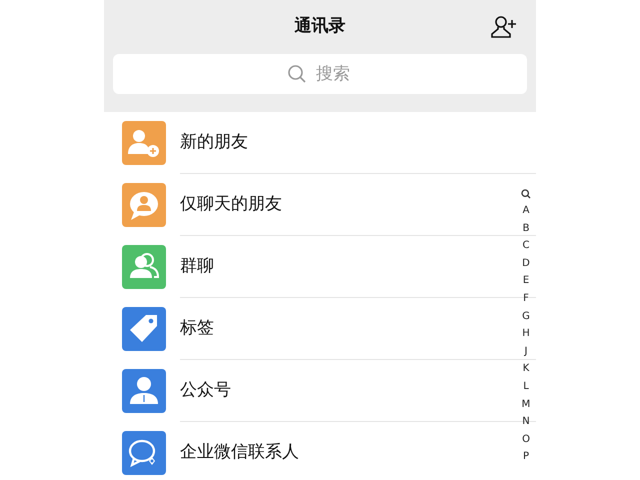 This screenshot has width=640, height=480. What do you see at coordinates (214, 143) in the screenshot?
I see `list-item-label: 新的朋友` at bounding box center [214, 143].